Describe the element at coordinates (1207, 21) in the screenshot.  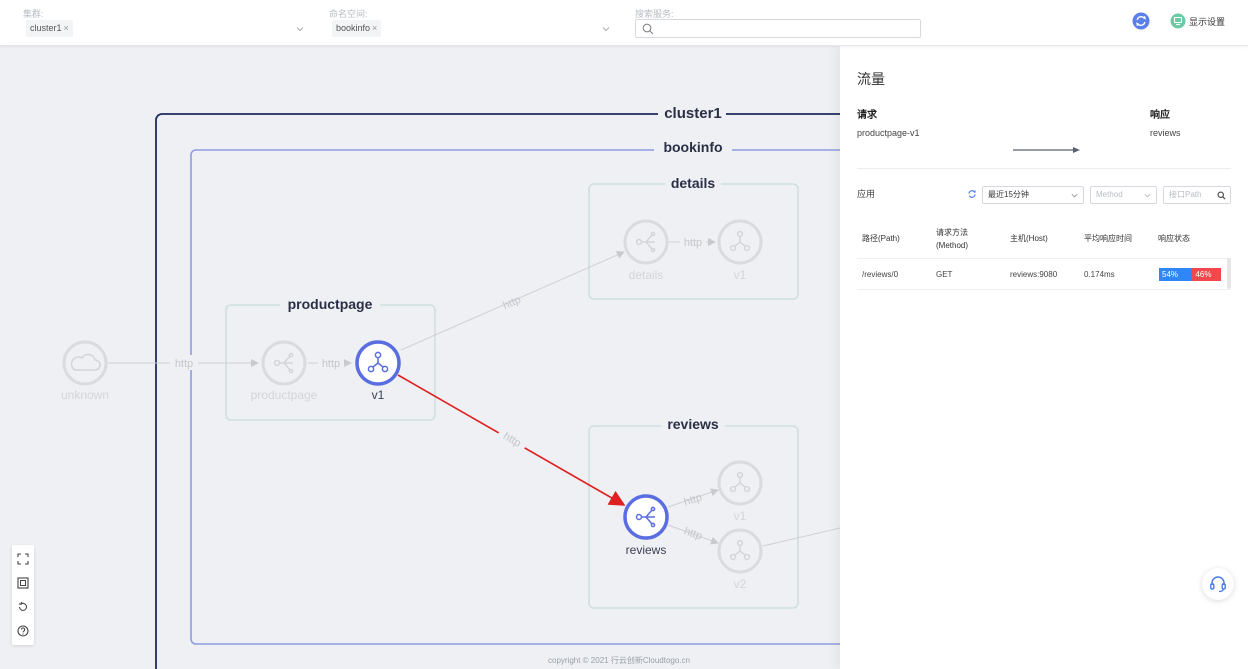
I see `display-settings-label: 显示设置` at that location.